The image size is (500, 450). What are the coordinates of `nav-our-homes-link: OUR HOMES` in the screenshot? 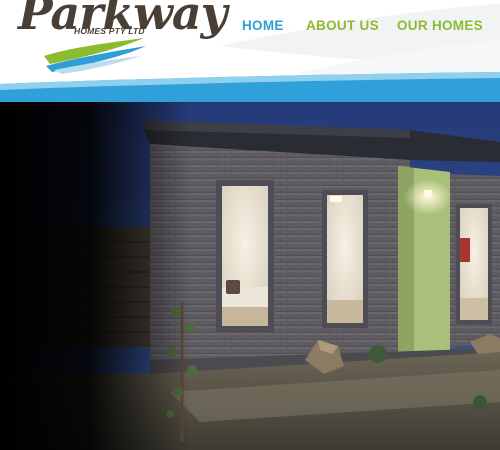 It's located at (440, 25).